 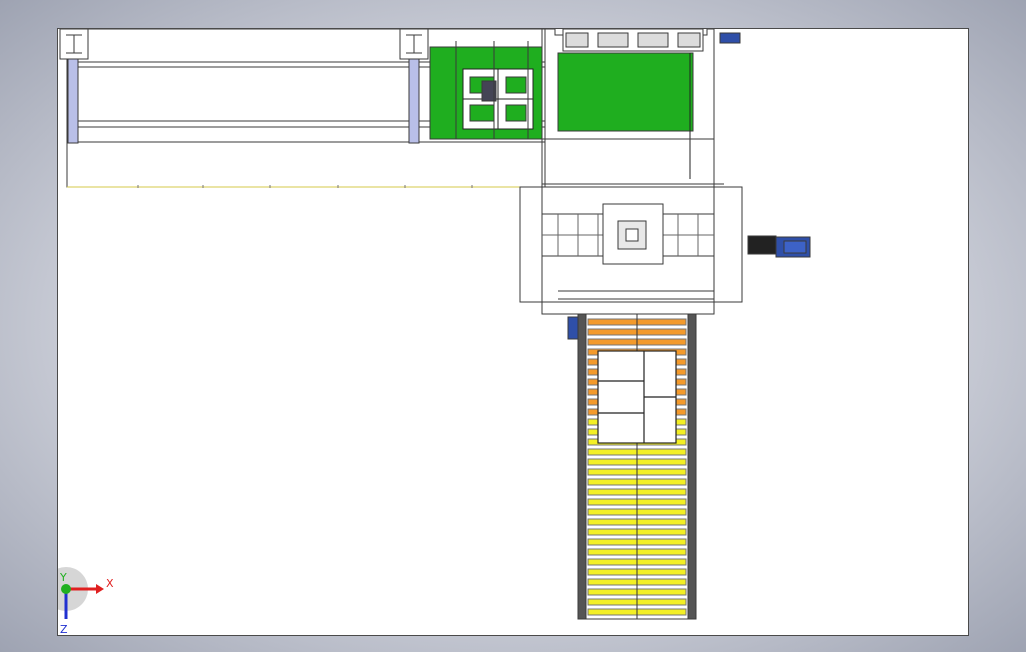 I want to click on z-axis-label: Z, so click(x=64, y=629).